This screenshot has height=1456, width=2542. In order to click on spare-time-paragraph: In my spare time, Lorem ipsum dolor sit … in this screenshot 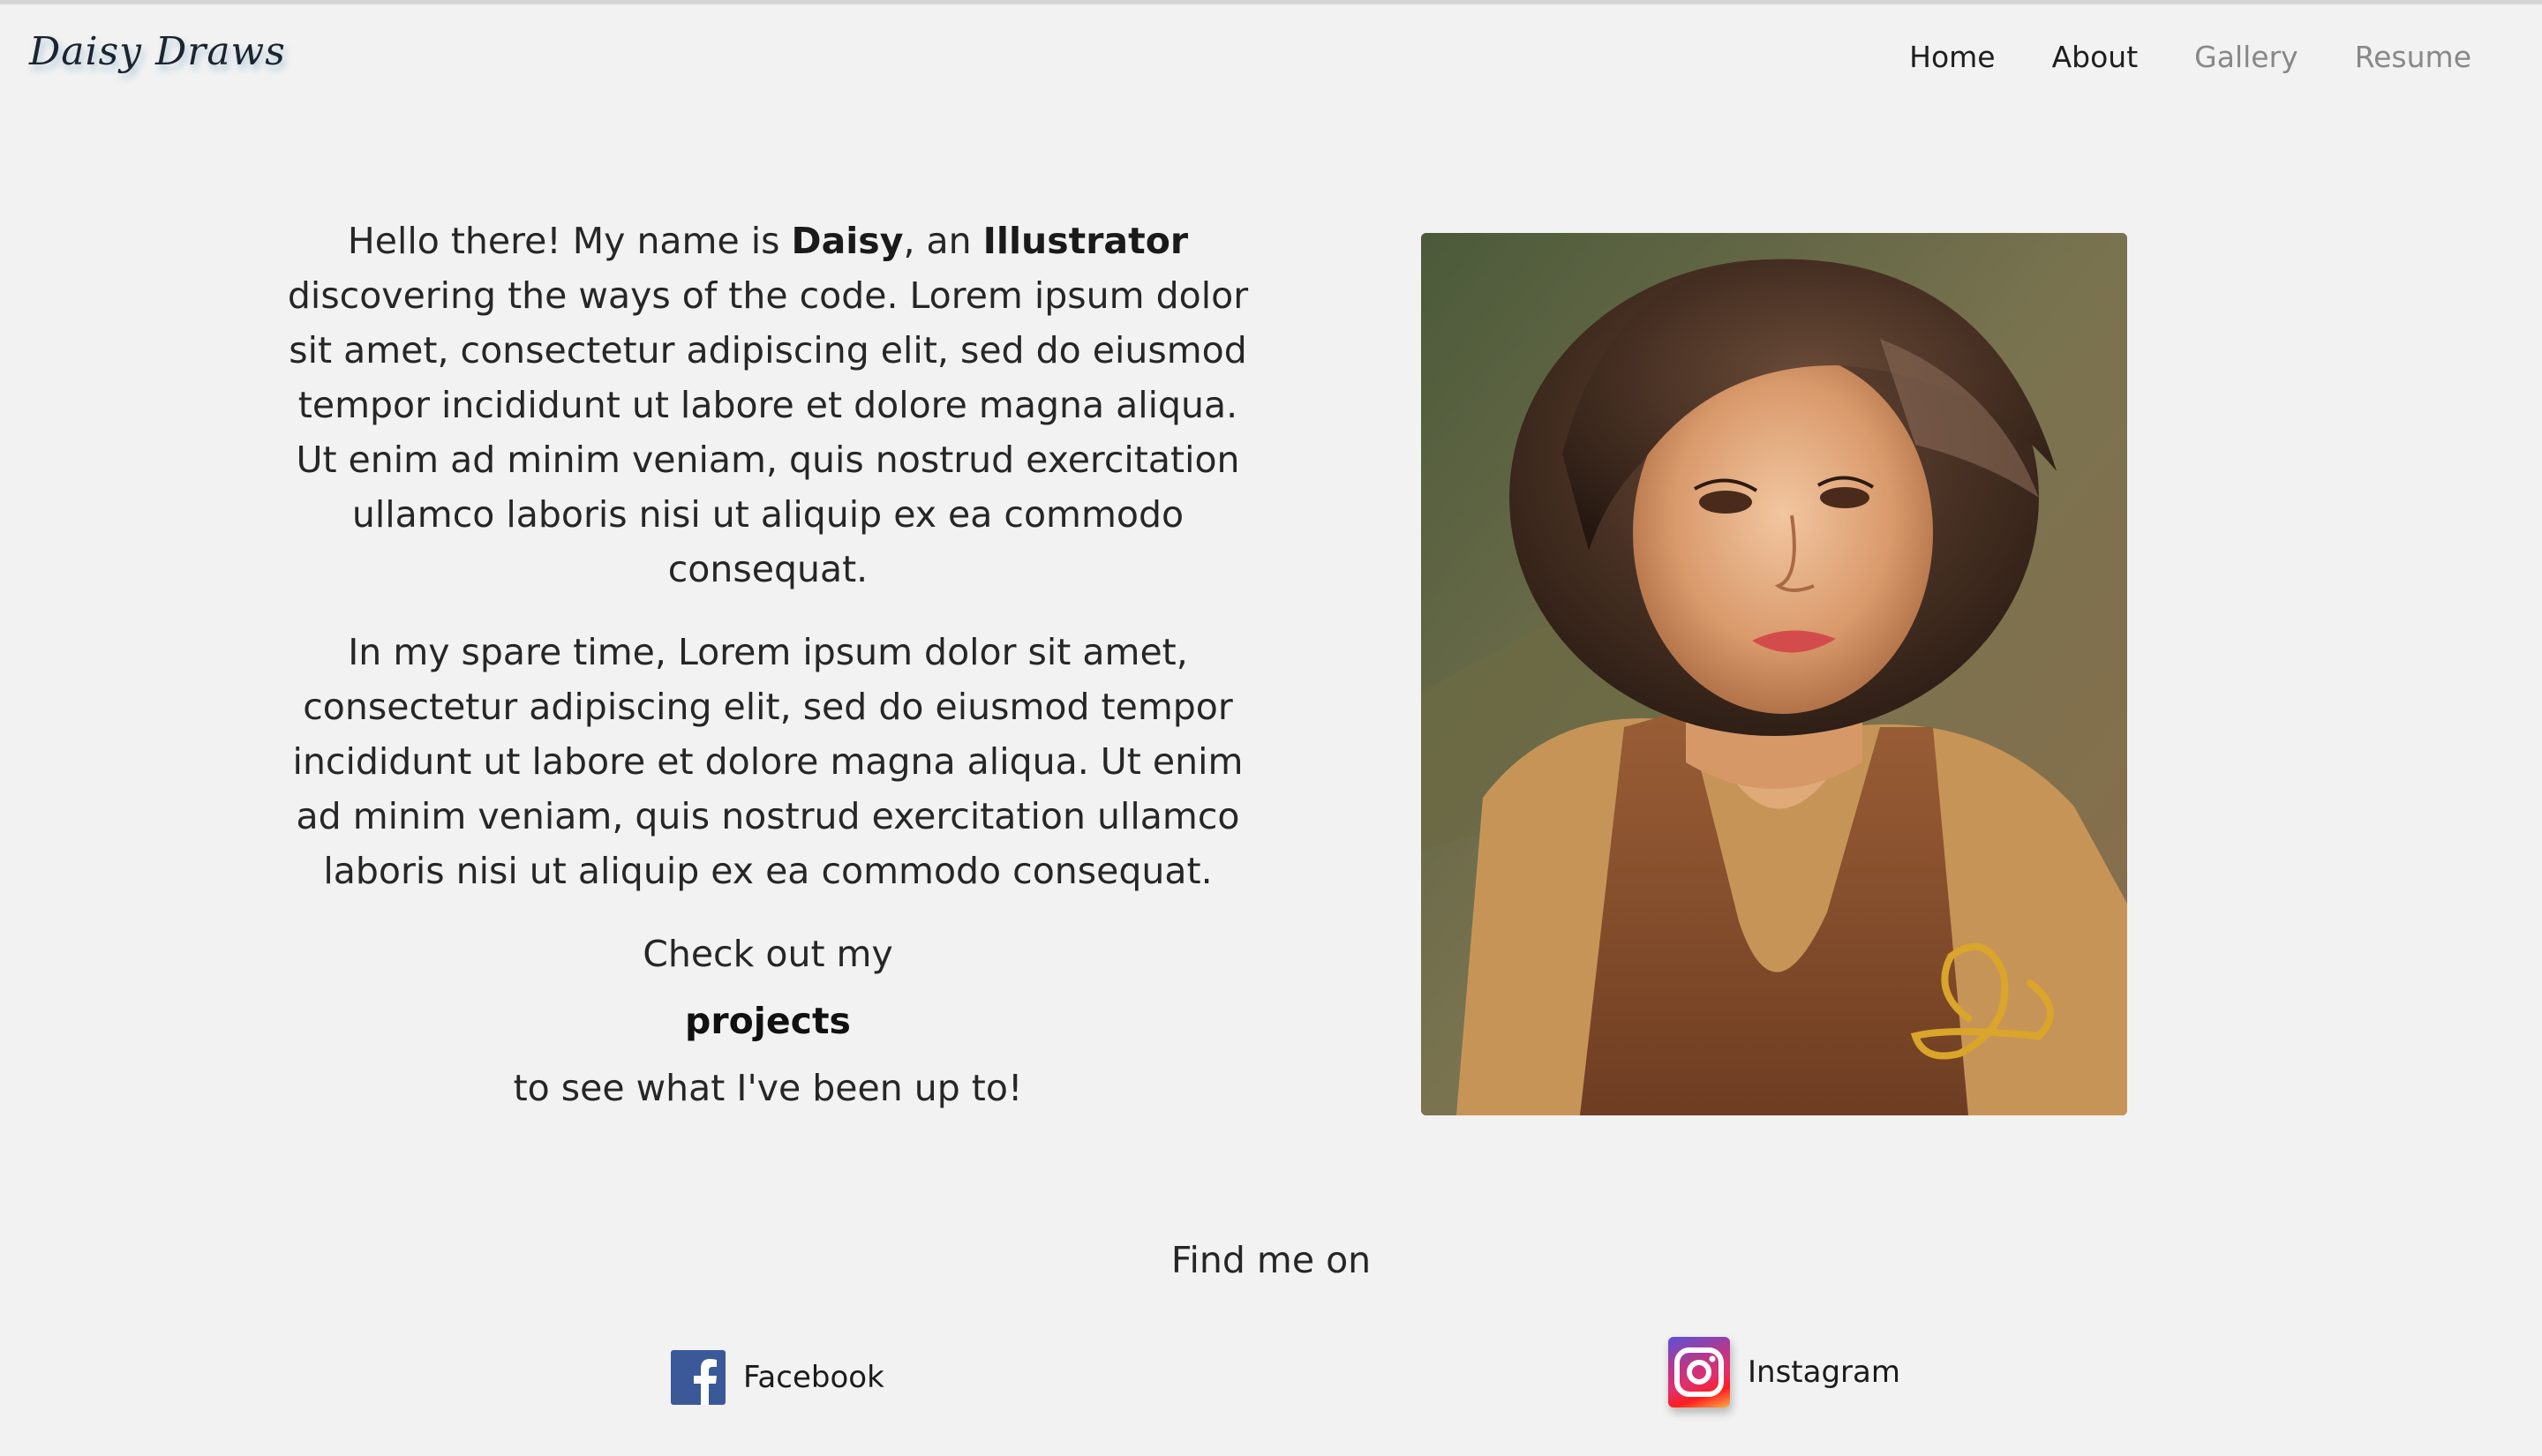, I will do `click(768, 761)`.